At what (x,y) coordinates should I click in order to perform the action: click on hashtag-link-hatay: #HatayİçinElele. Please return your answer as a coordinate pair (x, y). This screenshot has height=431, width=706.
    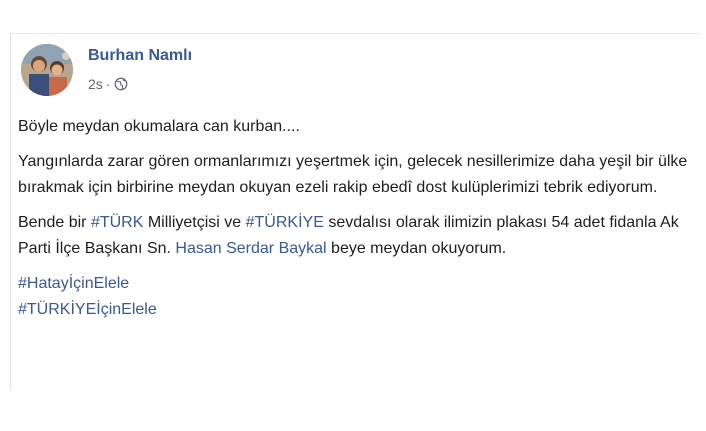
    Looking at the image, I should click on (73, 283).